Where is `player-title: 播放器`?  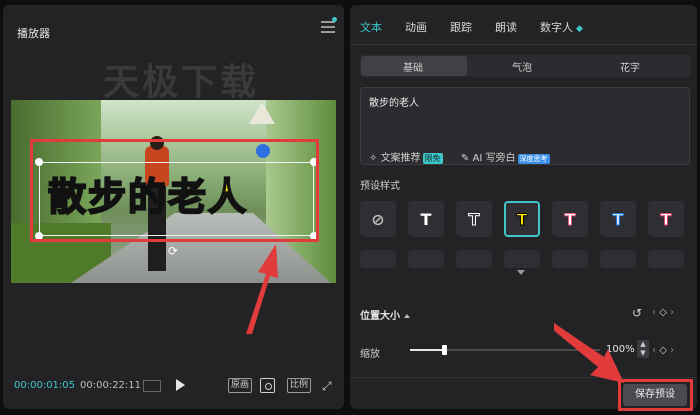
player-title: 播放器 is located at coordinates (33, 33).